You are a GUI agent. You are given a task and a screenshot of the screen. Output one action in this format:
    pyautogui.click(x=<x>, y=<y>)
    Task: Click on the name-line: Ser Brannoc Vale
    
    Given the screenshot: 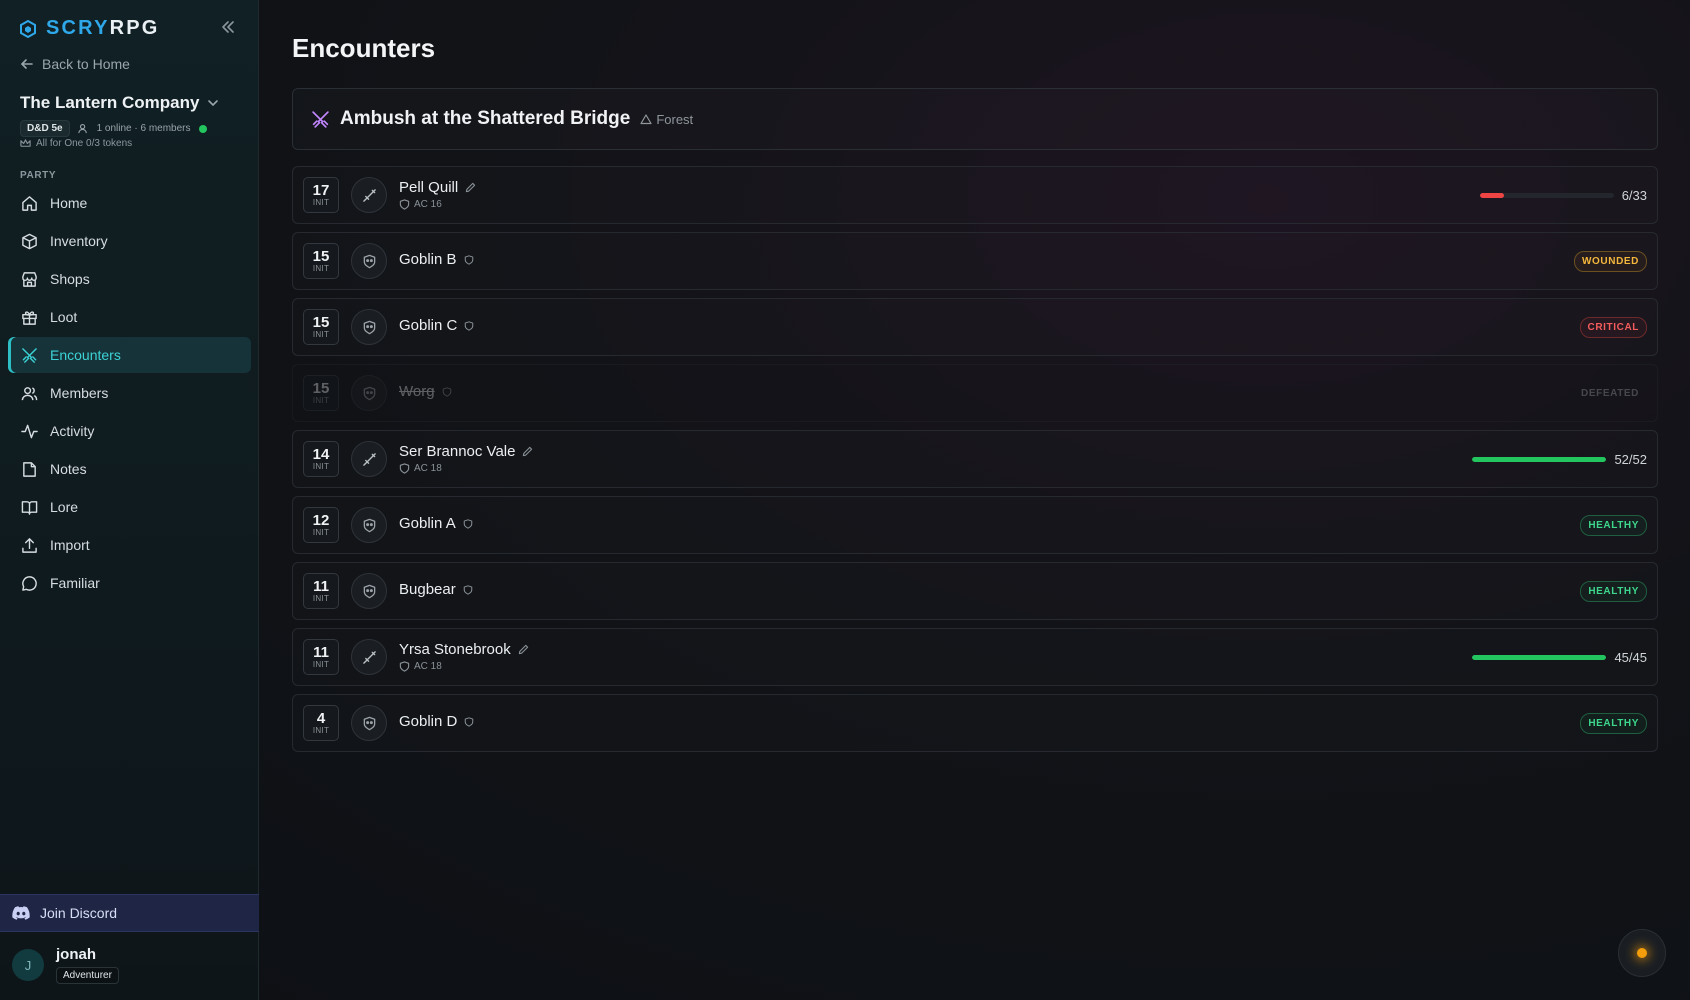 What is the action you would take?
    pyautogui.click(x=466, y=451)
    